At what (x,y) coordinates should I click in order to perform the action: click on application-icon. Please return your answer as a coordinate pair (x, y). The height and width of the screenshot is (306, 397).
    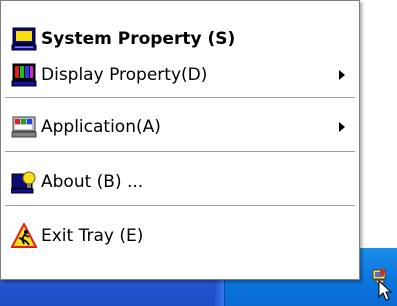
    Looking at the image, I should click on (24, 127).